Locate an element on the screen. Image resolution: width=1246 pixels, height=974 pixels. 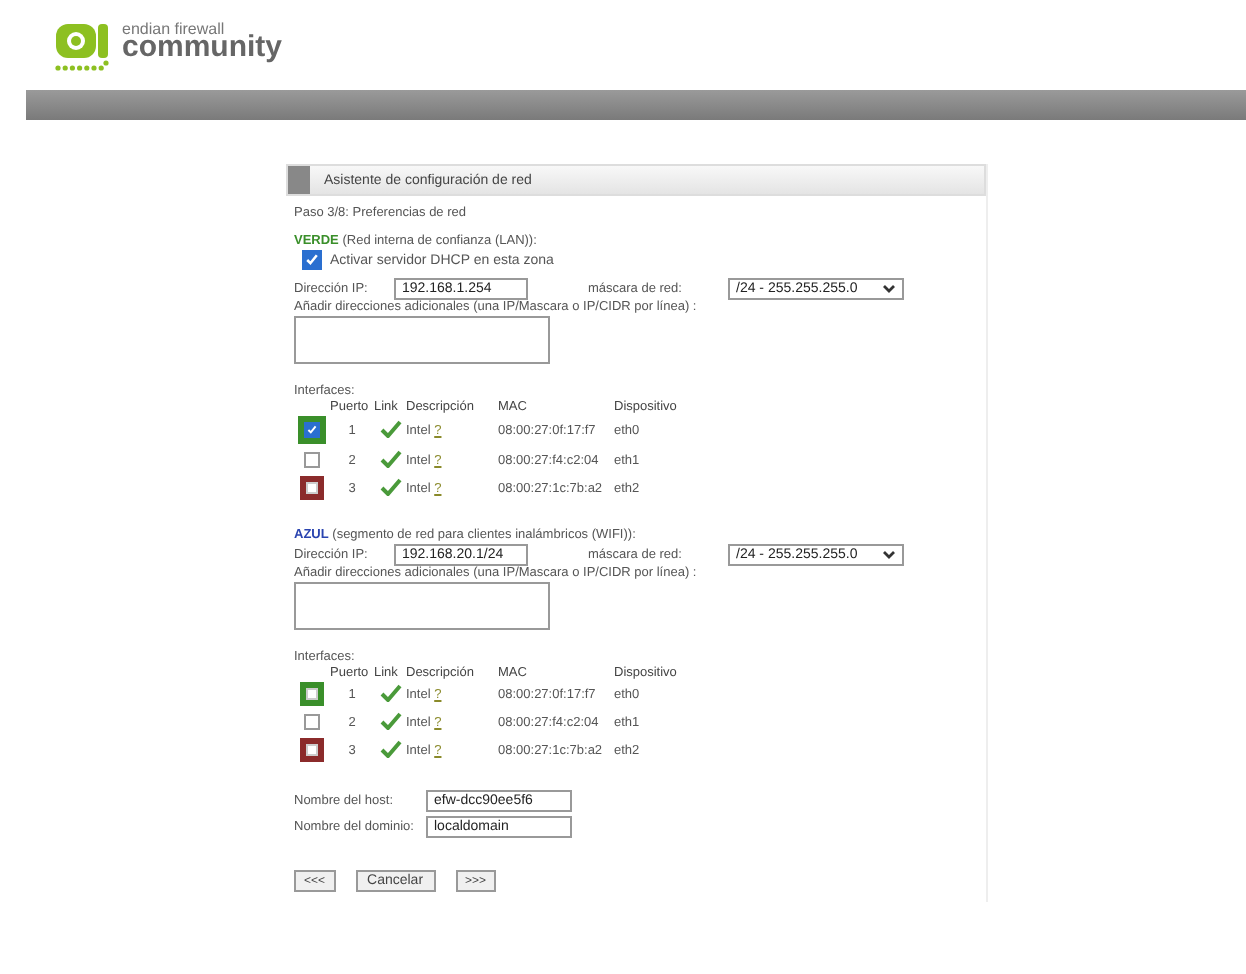
logo-icon is located at coordinates (84, 48).